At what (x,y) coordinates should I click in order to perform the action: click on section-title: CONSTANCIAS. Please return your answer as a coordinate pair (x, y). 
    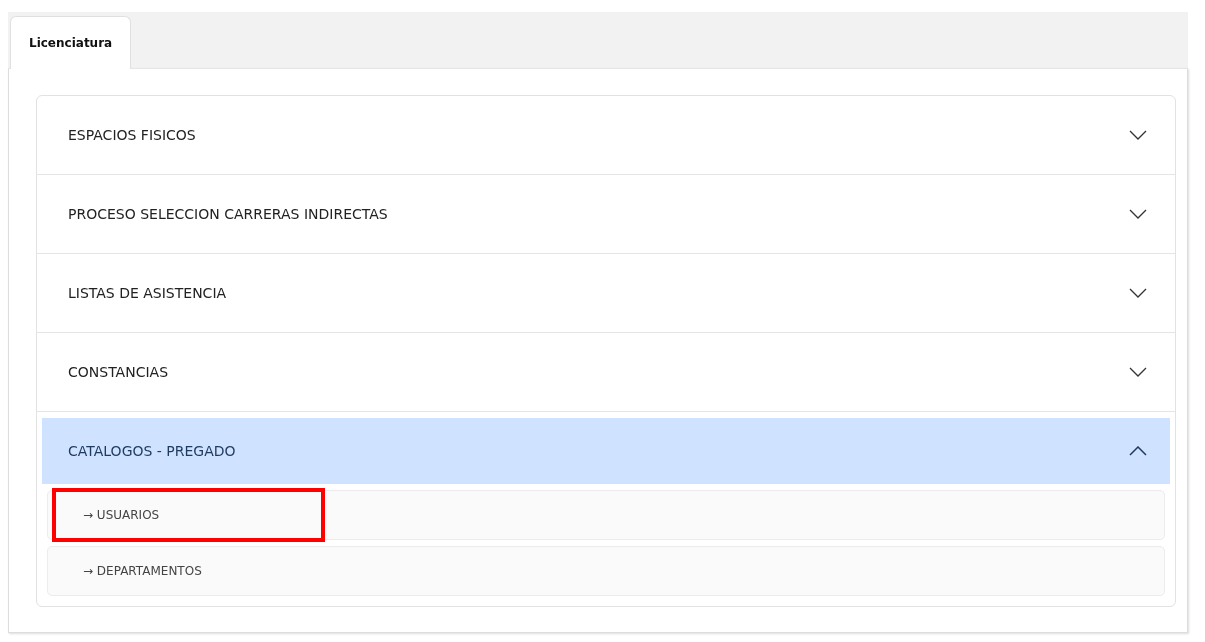
    Looking at the image, I should click on (118, 372).